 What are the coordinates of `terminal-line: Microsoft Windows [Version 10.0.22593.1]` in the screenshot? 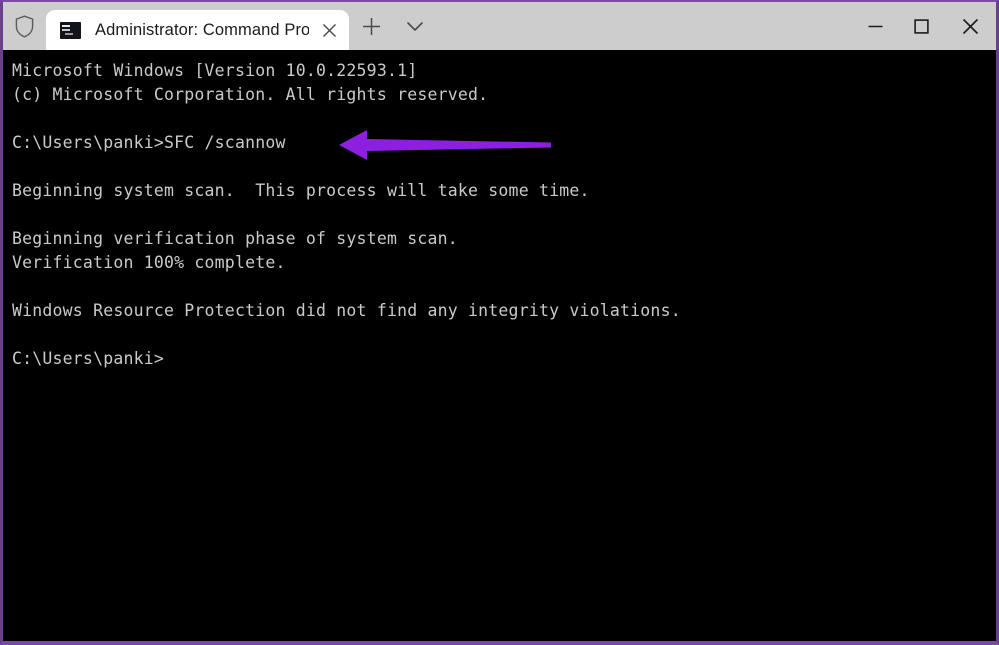 It's located at (215, 70).